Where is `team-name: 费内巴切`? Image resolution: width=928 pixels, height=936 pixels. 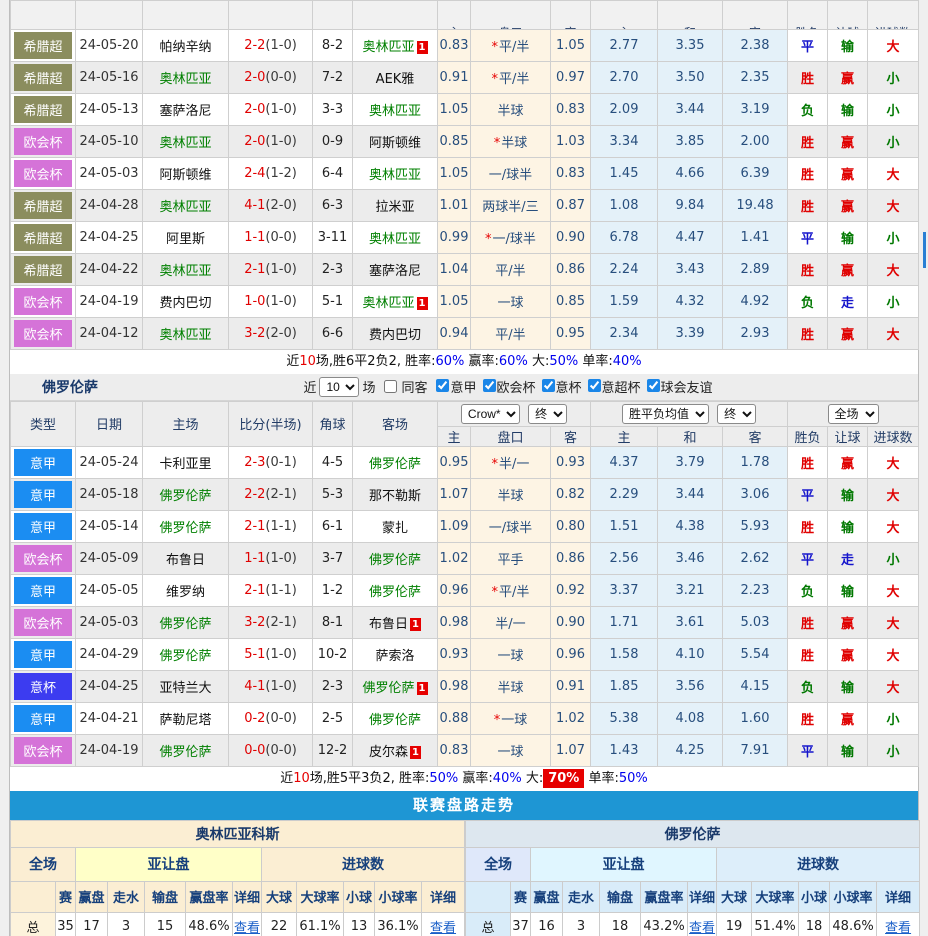 team-name: 费内巴切 is located at coordinates (394, 335).